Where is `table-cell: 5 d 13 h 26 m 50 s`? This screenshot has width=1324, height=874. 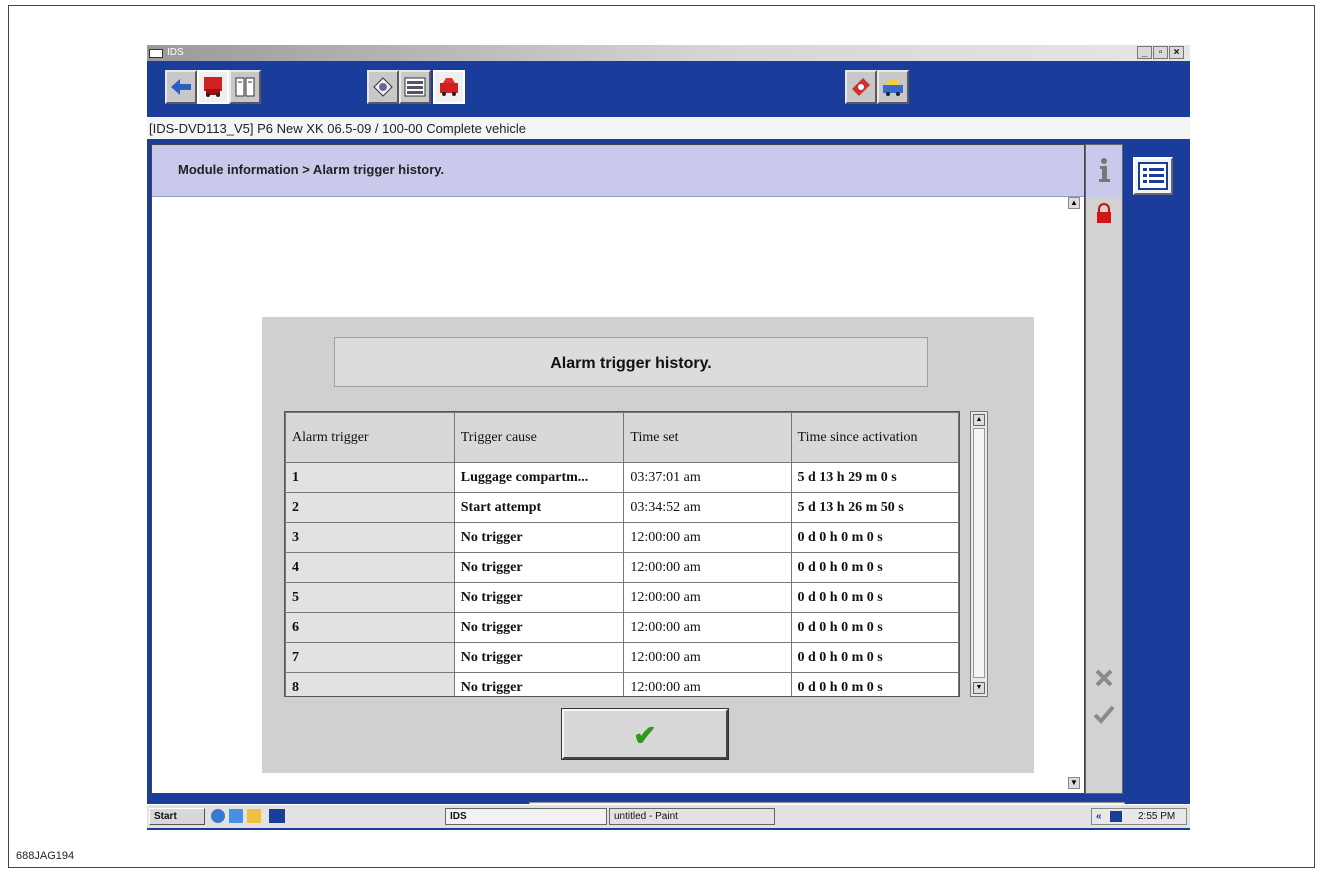 table-cell: 5 d 13 h 26 m 50 s is located at coordinates (874, 507).